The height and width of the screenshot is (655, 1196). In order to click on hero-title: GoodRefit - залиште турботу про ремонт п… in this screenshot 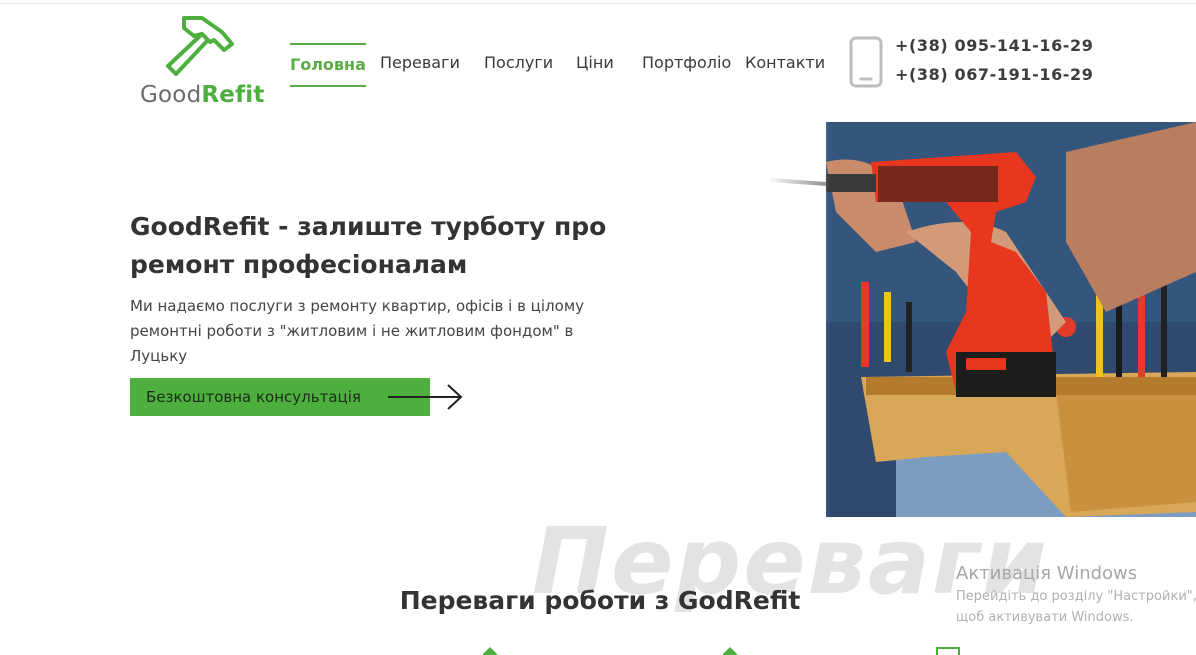, I will do `click(368, 245)`.